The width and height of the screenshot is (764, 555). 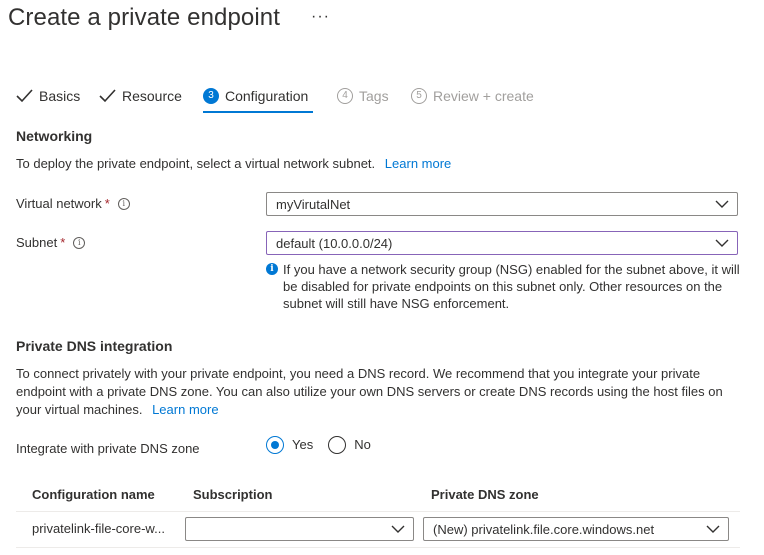 What do you see at coordinates (258, 112) in the screenshot?
I see `active-tab-indicator` at bounding box center [258, 112].